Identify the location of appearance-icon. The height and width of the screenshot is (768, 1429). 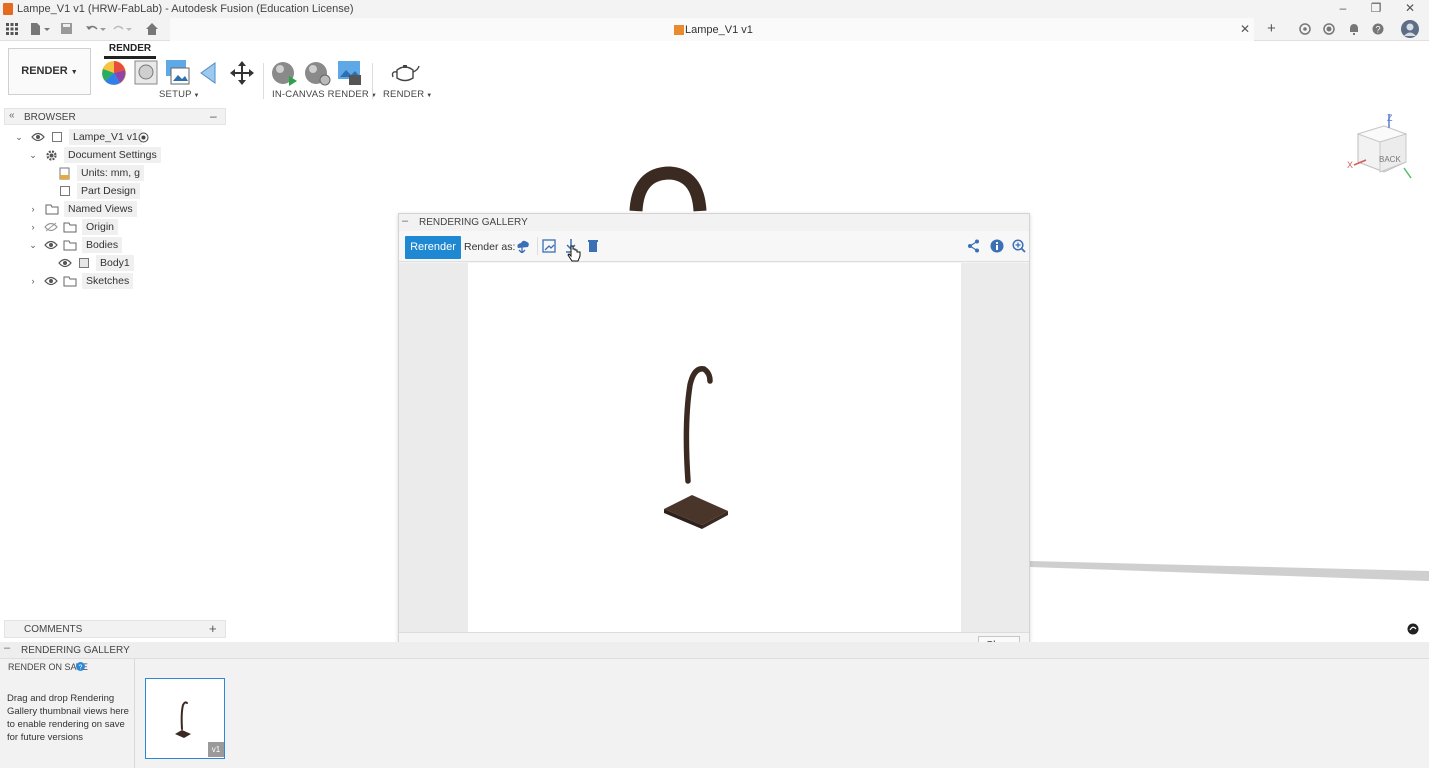
(114, 73).